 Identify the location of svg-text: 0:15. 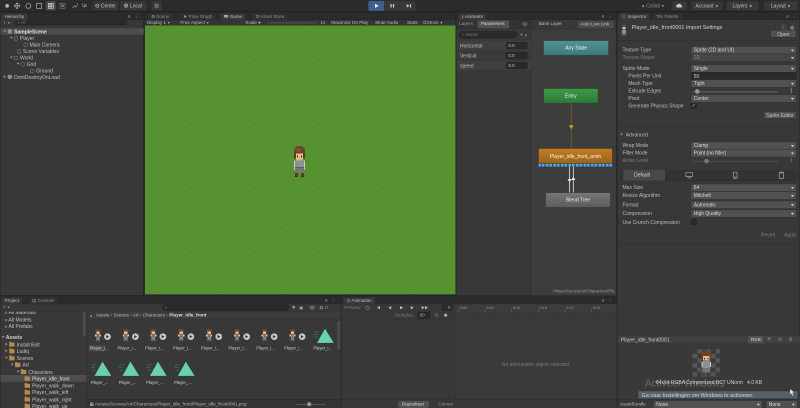
(543, 308).